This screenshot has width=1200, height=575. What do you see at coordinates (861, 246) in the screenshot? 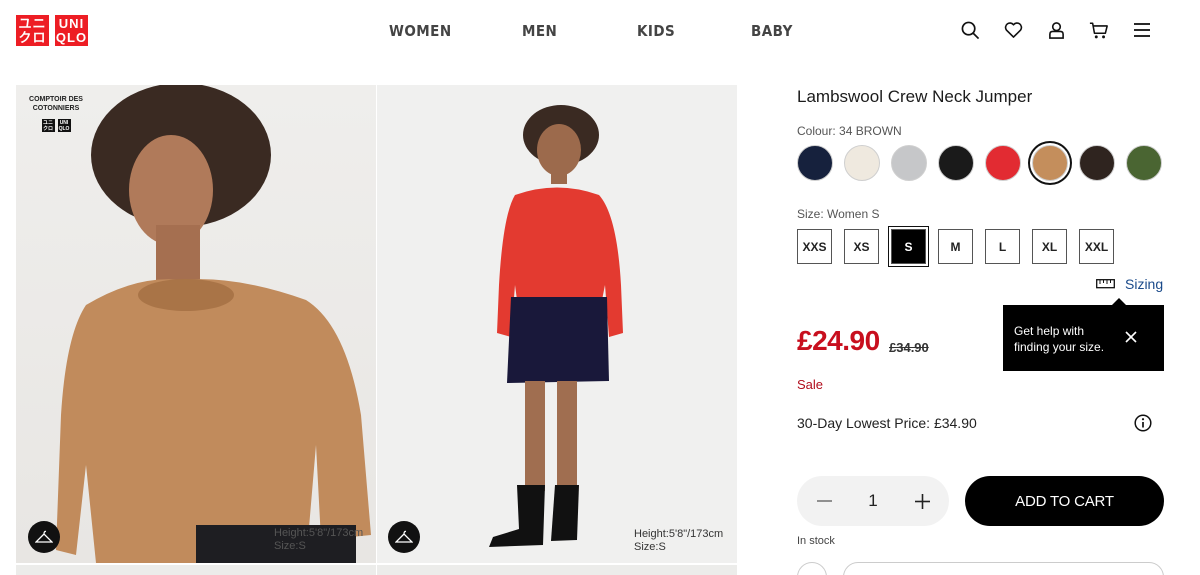
I see `size-xs: XS` at bounding box center [861, 246].